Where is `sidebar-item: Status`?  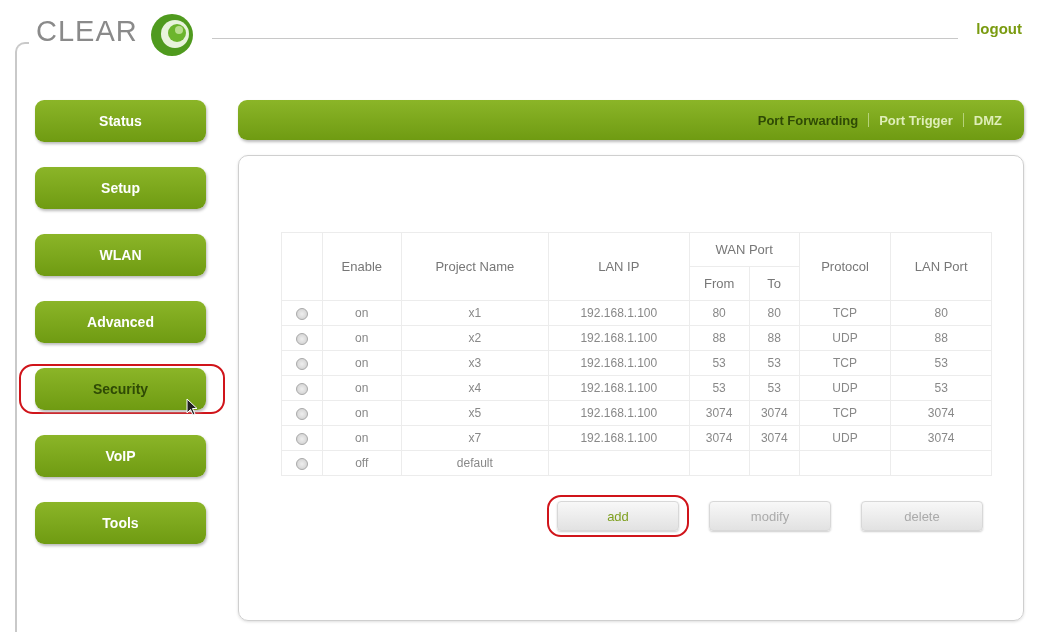 sidebar-item: Status is located at coordinates (120, 121).